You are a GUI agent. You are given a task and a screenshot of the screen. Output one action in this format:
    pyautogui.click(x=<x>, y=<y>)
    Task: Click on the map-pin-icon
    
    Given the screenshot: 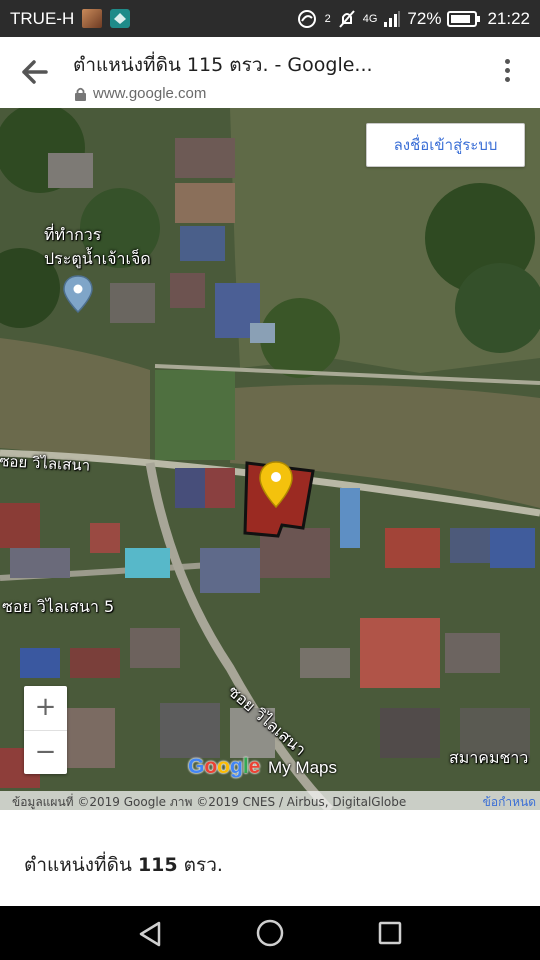 What is the action you would take?
    pyautogui.click(x=78, y=294)
    